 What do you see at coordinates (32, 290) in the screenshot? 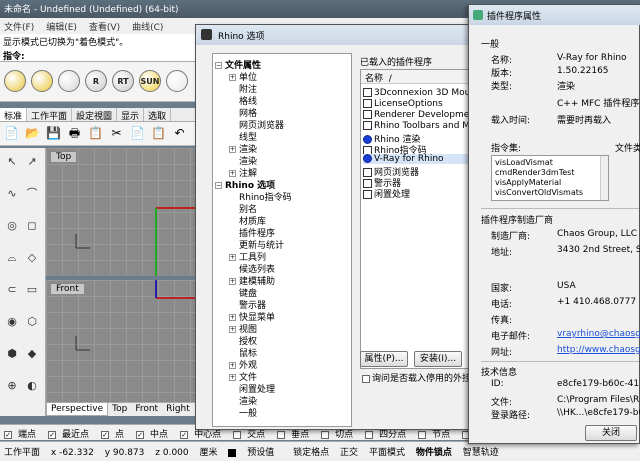
I see `tool-icon: ▭` at bounding box center [32, 290].